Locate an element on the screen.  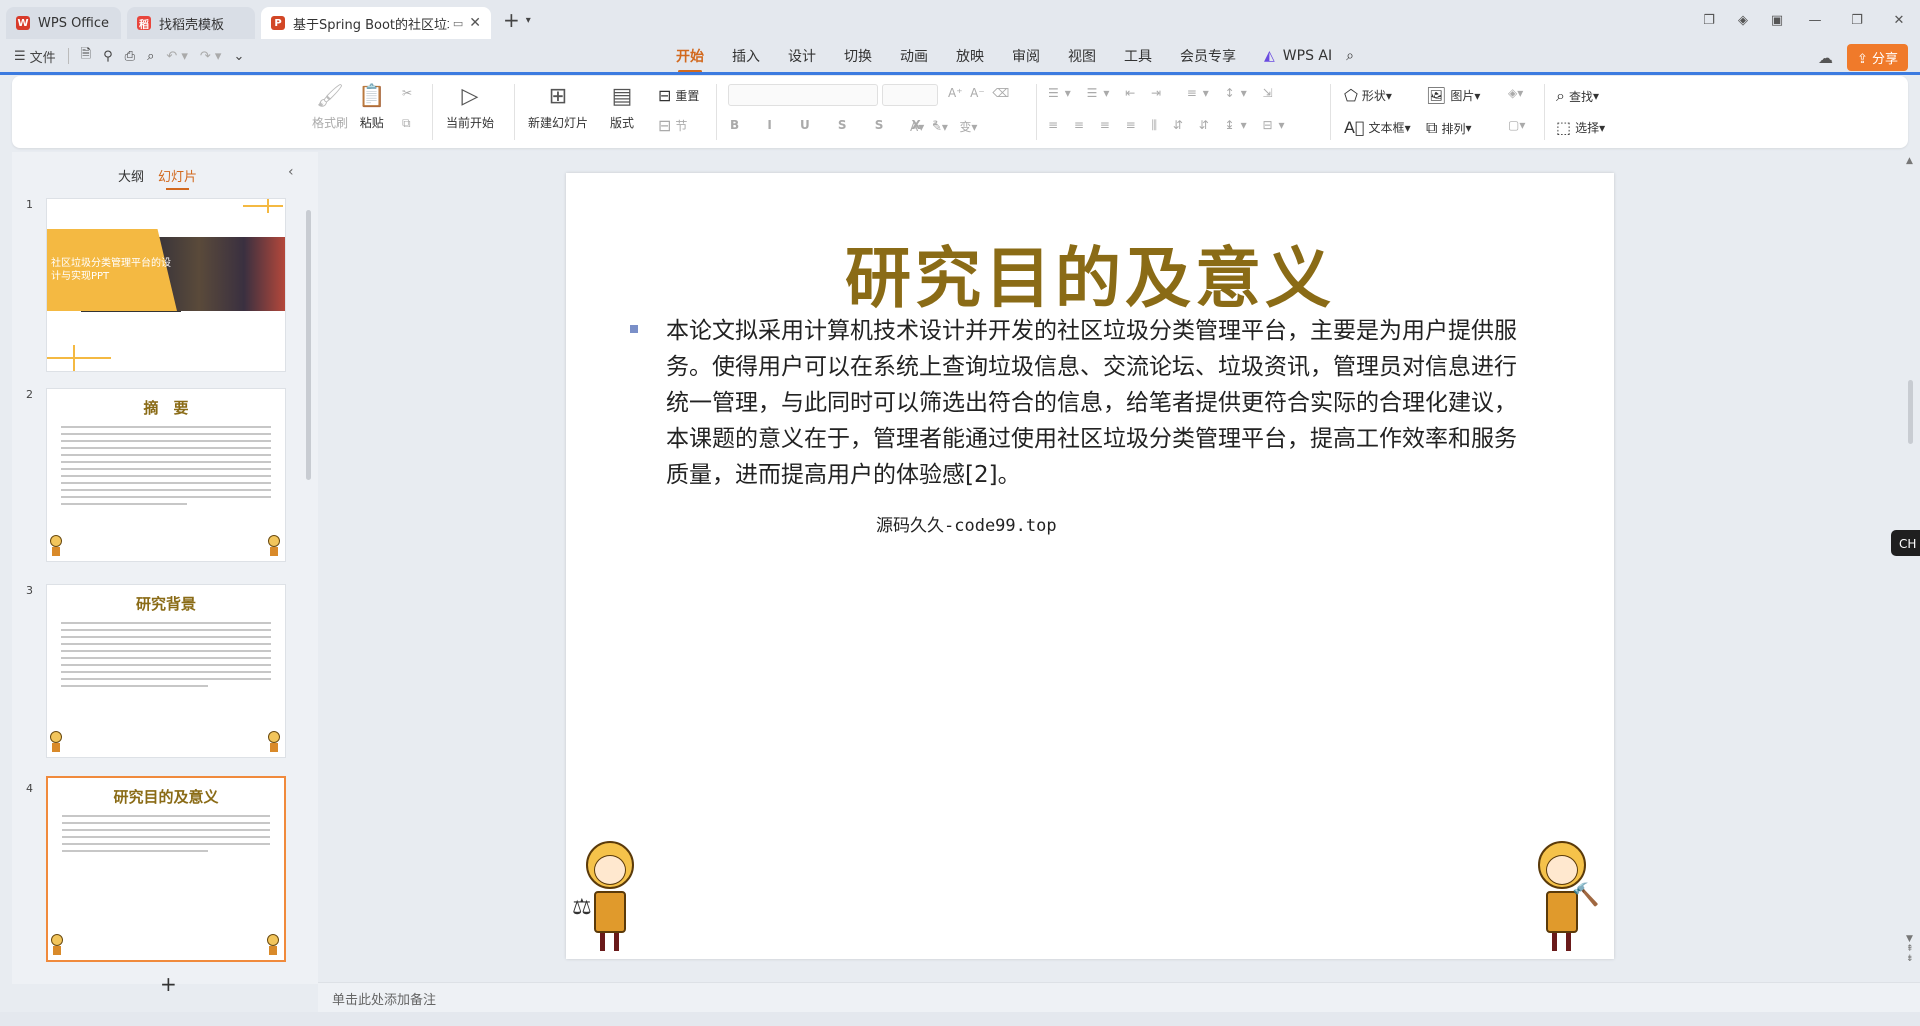
menu-wps-ai: WPS AI is located at coordinates (1307, 56).